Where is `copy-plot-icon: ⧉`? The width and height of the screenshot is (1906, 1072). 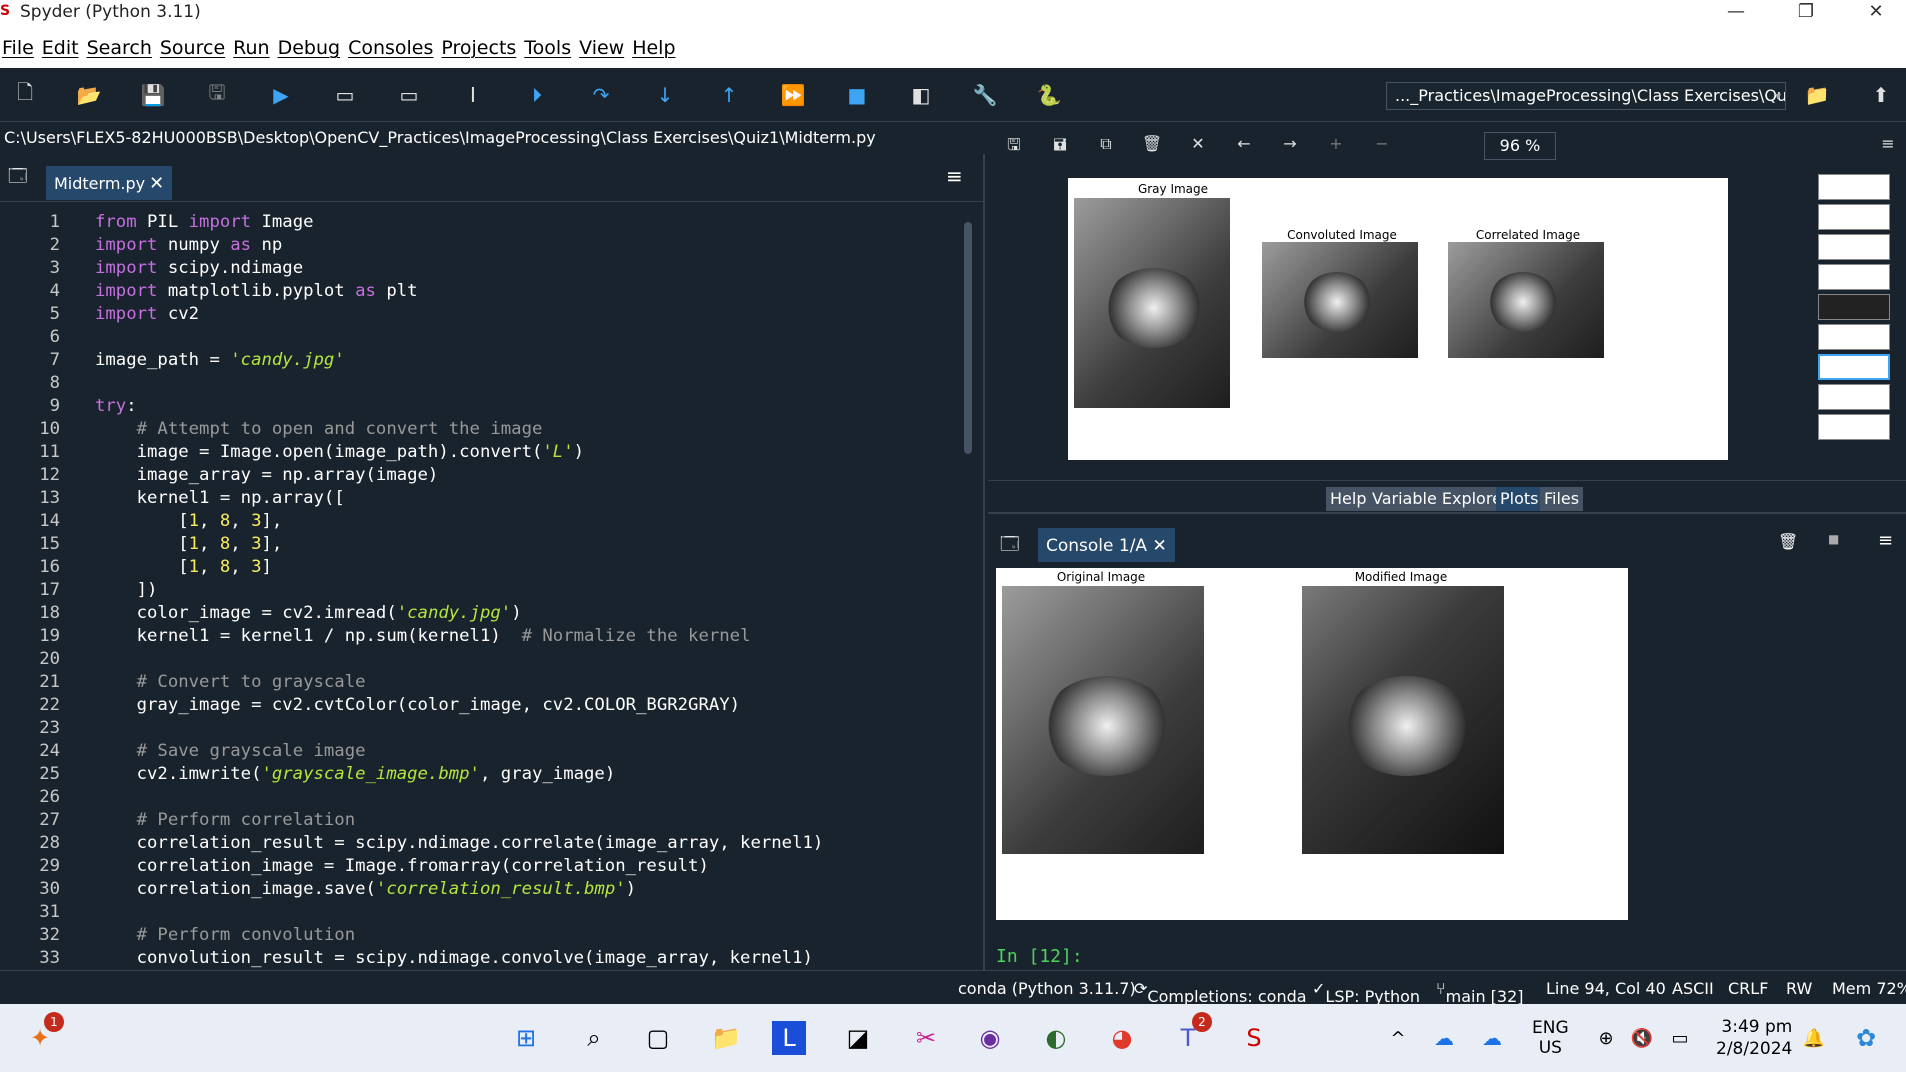 copy-plot-icon: ⧉ is located at coordinates (1106, 146).